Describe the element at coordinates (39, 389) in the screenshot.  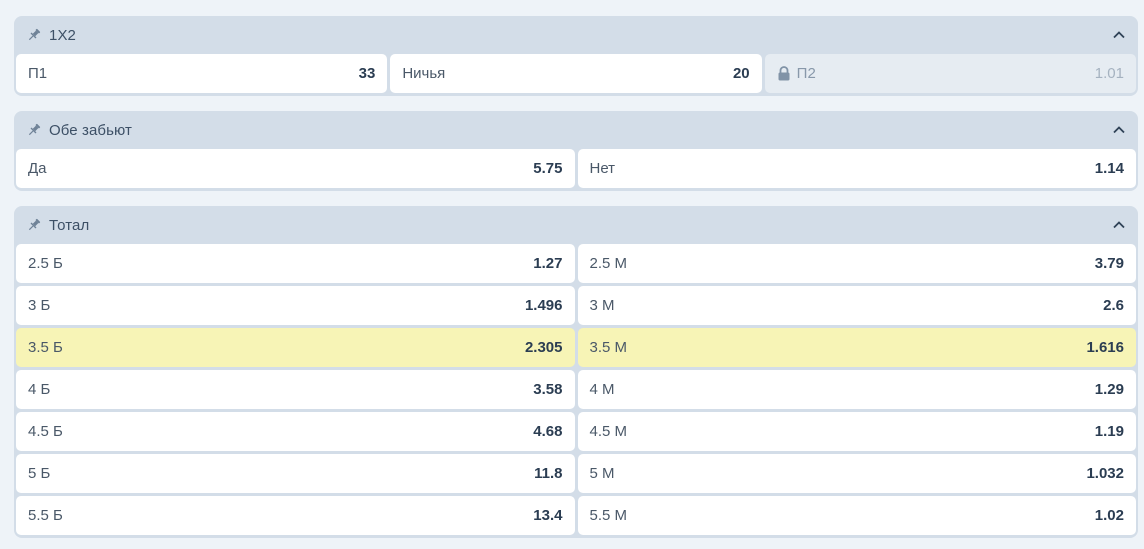
I see `outcome-label: 4 Б` at that location.